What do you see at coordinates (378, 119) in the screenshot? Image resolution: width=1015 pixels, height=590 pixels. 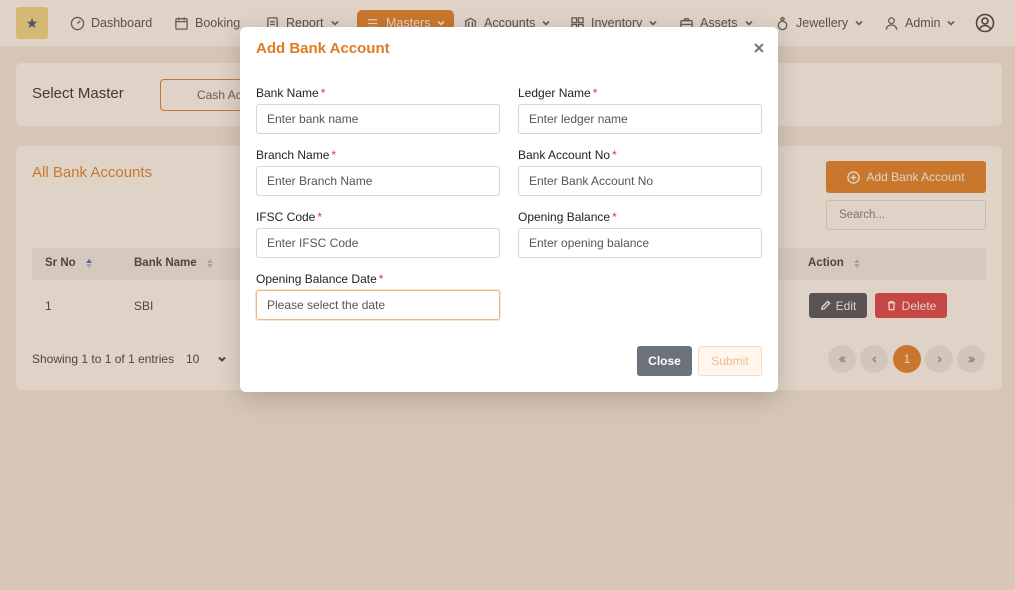 I see `bank-name-input` at bounding box center [378, 119].